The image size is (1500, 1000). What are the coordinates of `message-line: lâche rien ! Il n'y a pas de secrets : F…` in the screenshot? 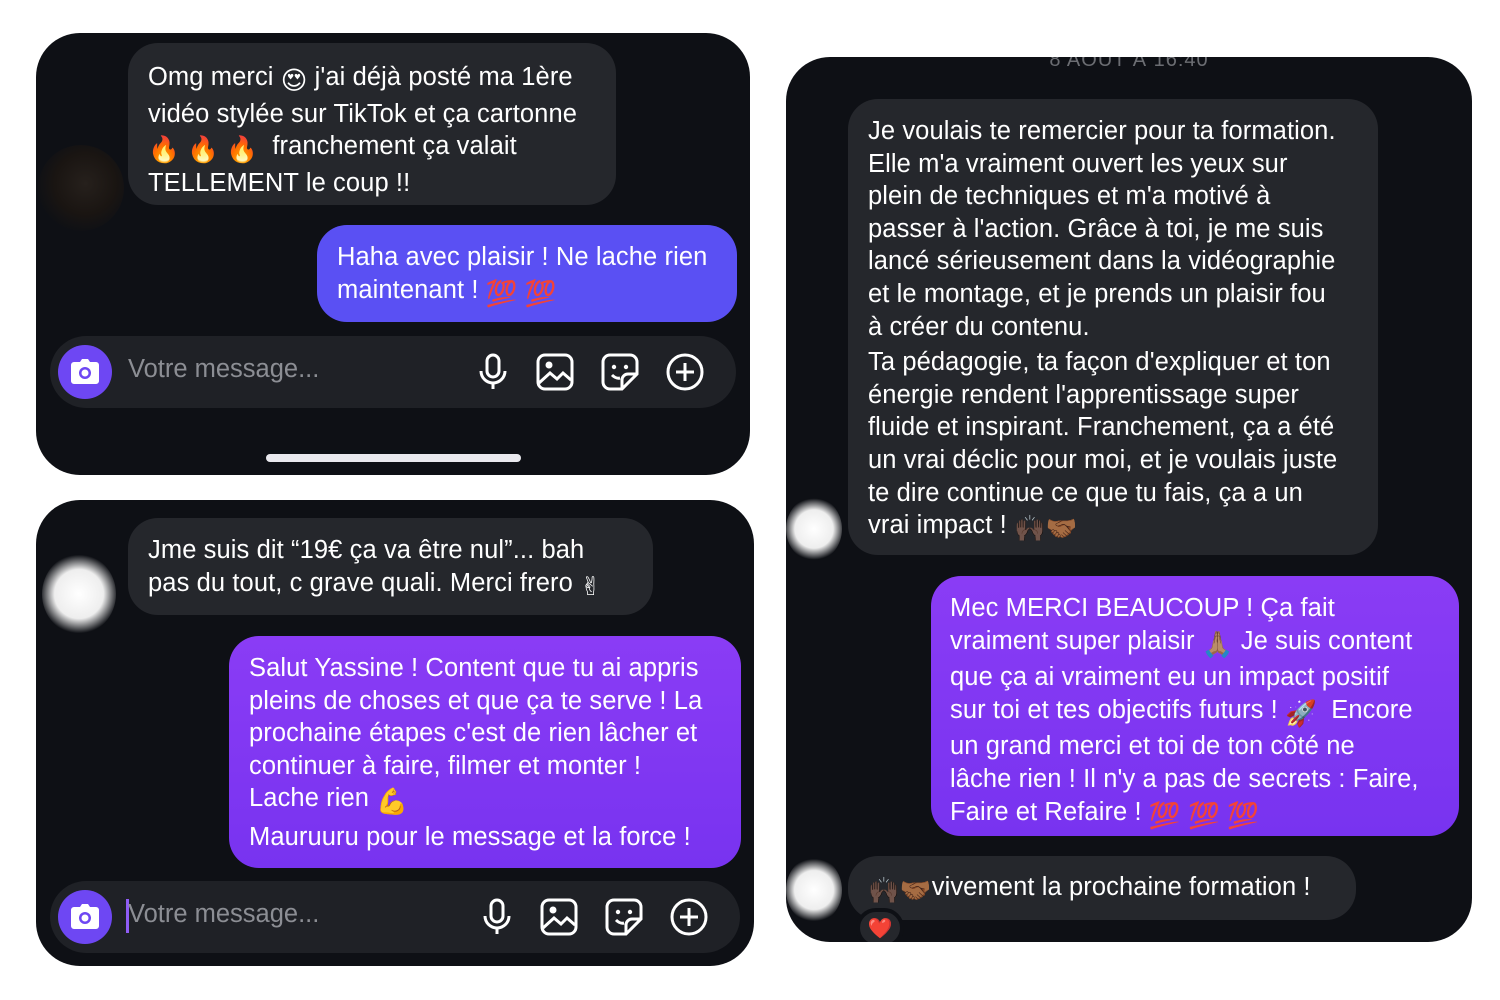 It's located at (1184, 778).